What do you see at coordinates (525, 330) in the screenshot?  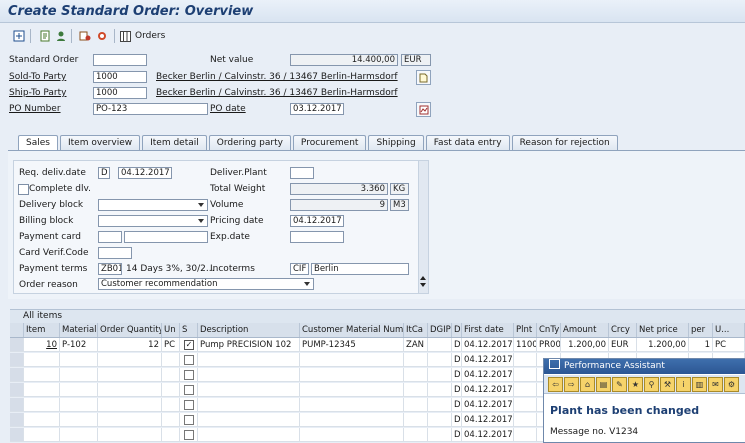 I see `col-plant: Plnt` at bounding box center [525, 330].